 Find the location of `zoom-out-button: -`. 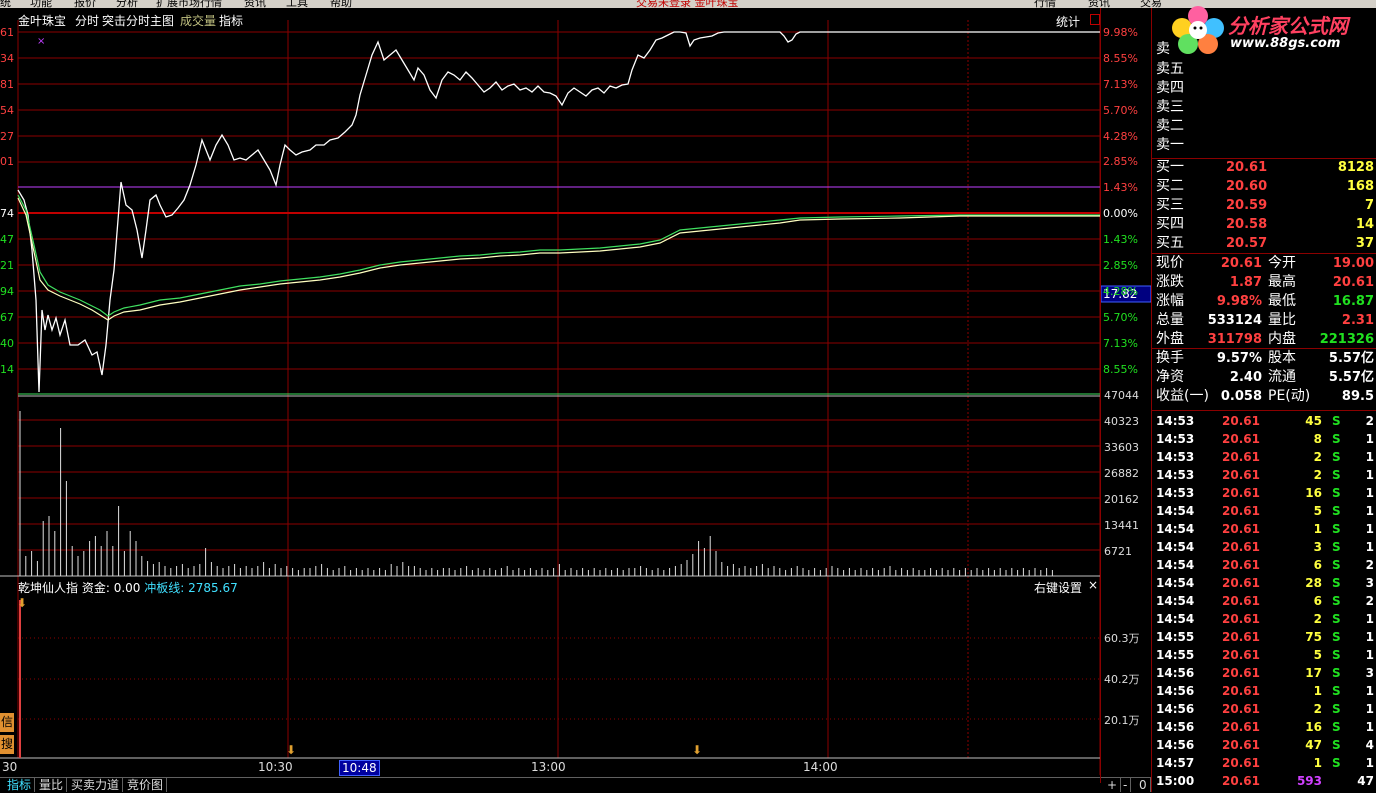

zoom-out-button: - is located at coordinates (1126, 785).